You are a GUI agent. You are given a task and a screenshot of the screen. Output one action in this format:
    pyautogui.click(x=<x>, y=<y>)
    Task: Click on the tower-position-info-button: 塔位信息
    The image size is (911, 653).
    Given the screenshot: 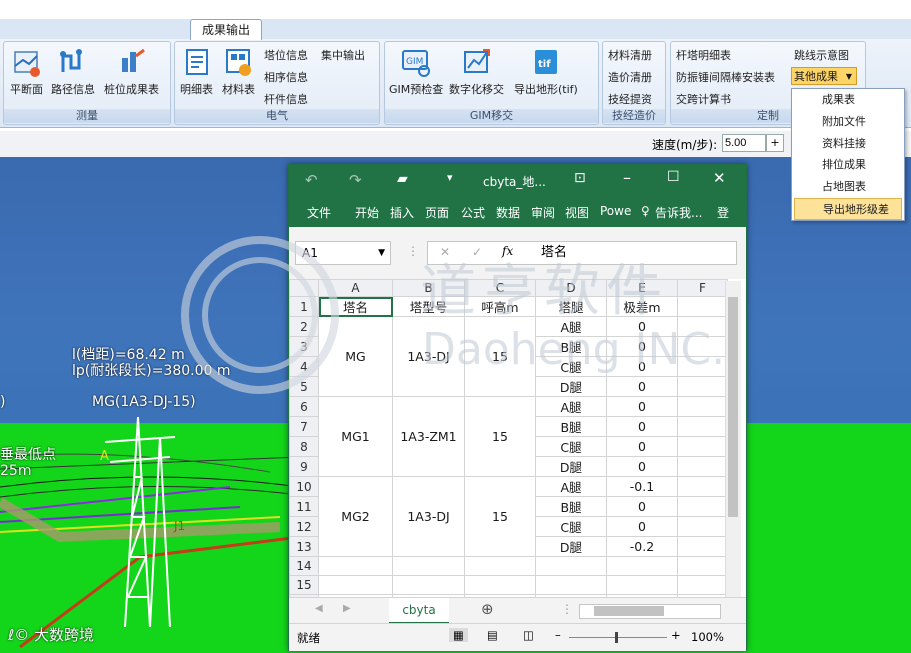 What is the action you would take?
    pyautogui.click(x=286, y=55)
    